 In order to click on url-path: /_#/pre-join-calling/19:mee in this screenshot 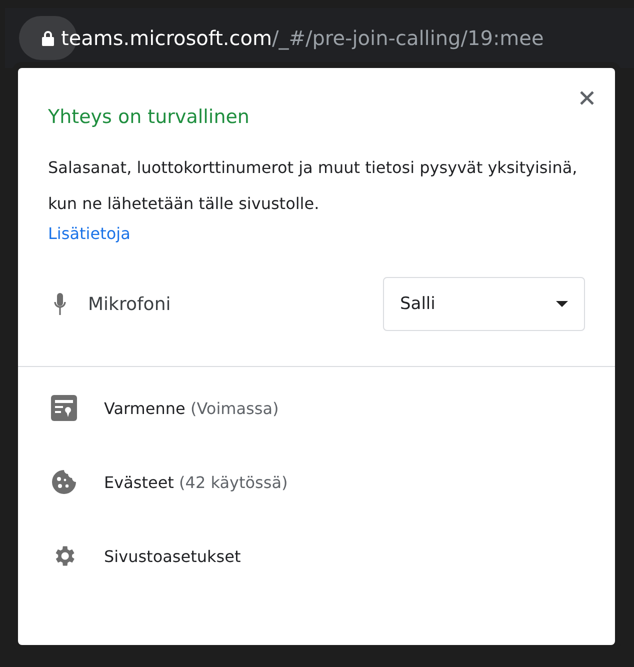, I will do `click(408, 38)`.